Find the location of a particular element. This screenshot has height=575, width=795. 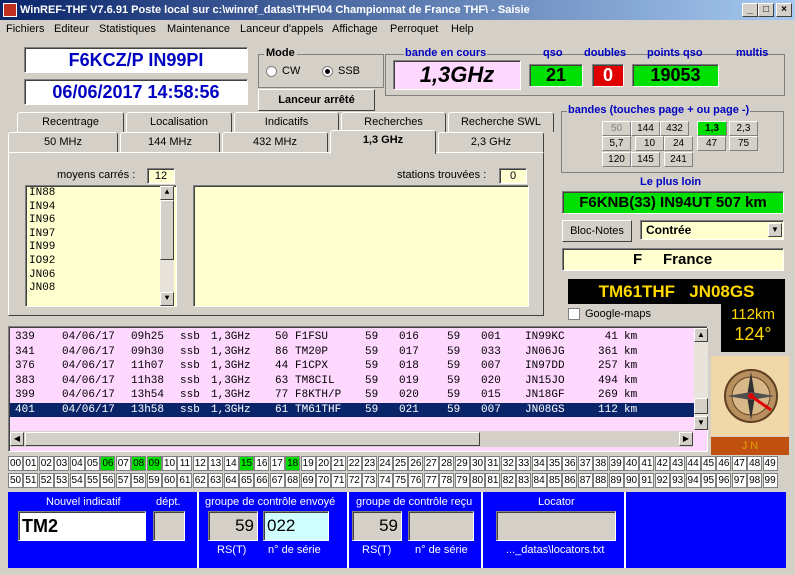

band-241: 241 is located at coordinates (678, 159).